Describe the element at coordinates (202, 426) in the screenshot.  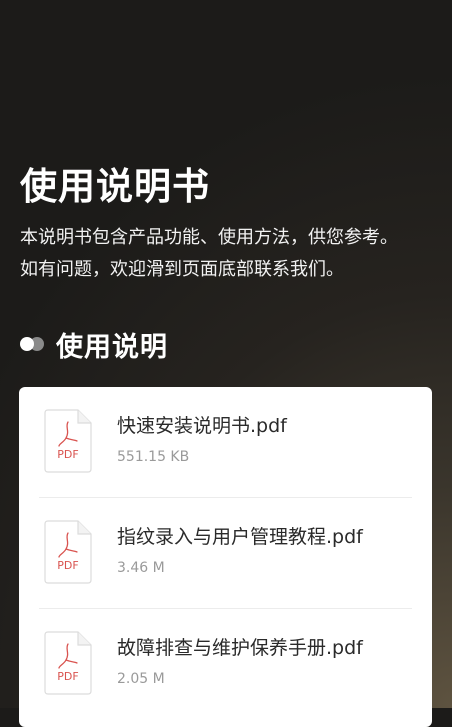
I see `file-name: 快速安装说明书.pdf` at that location.